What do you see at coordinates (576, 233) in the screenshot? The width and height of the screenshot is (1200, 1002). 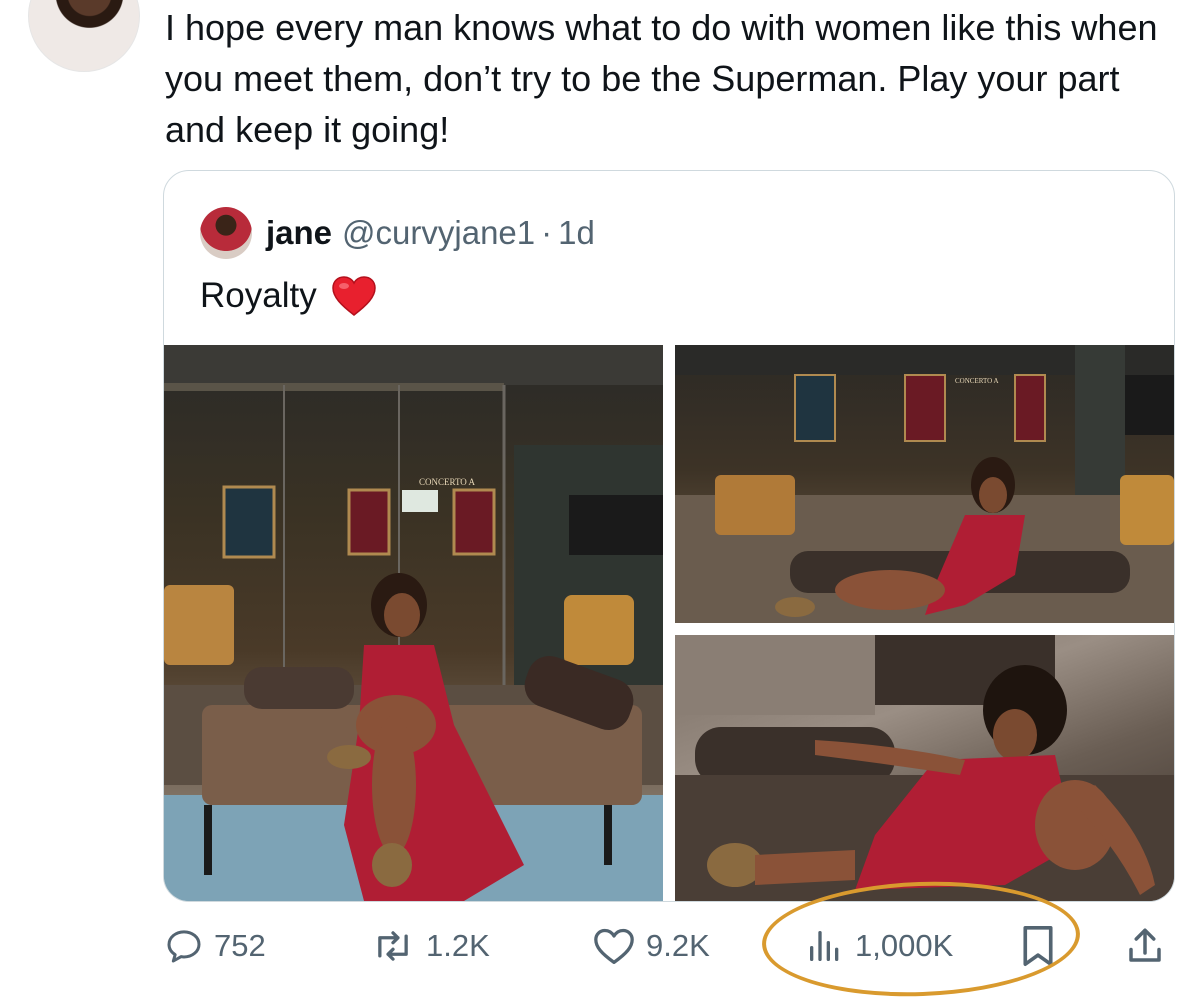 I see `quoted-tweet-time: 1d` at bounding box center [576, 233].